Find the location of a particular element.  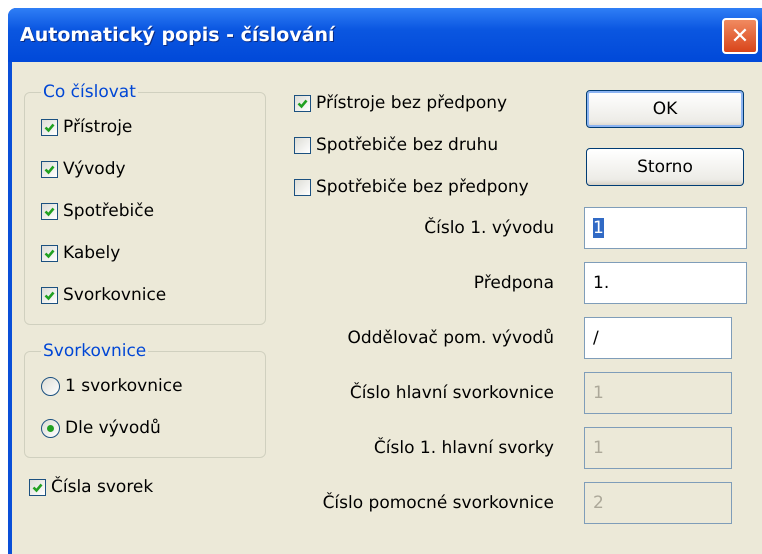

checkbox-label: Vývody is located at coordinates (94, 169).